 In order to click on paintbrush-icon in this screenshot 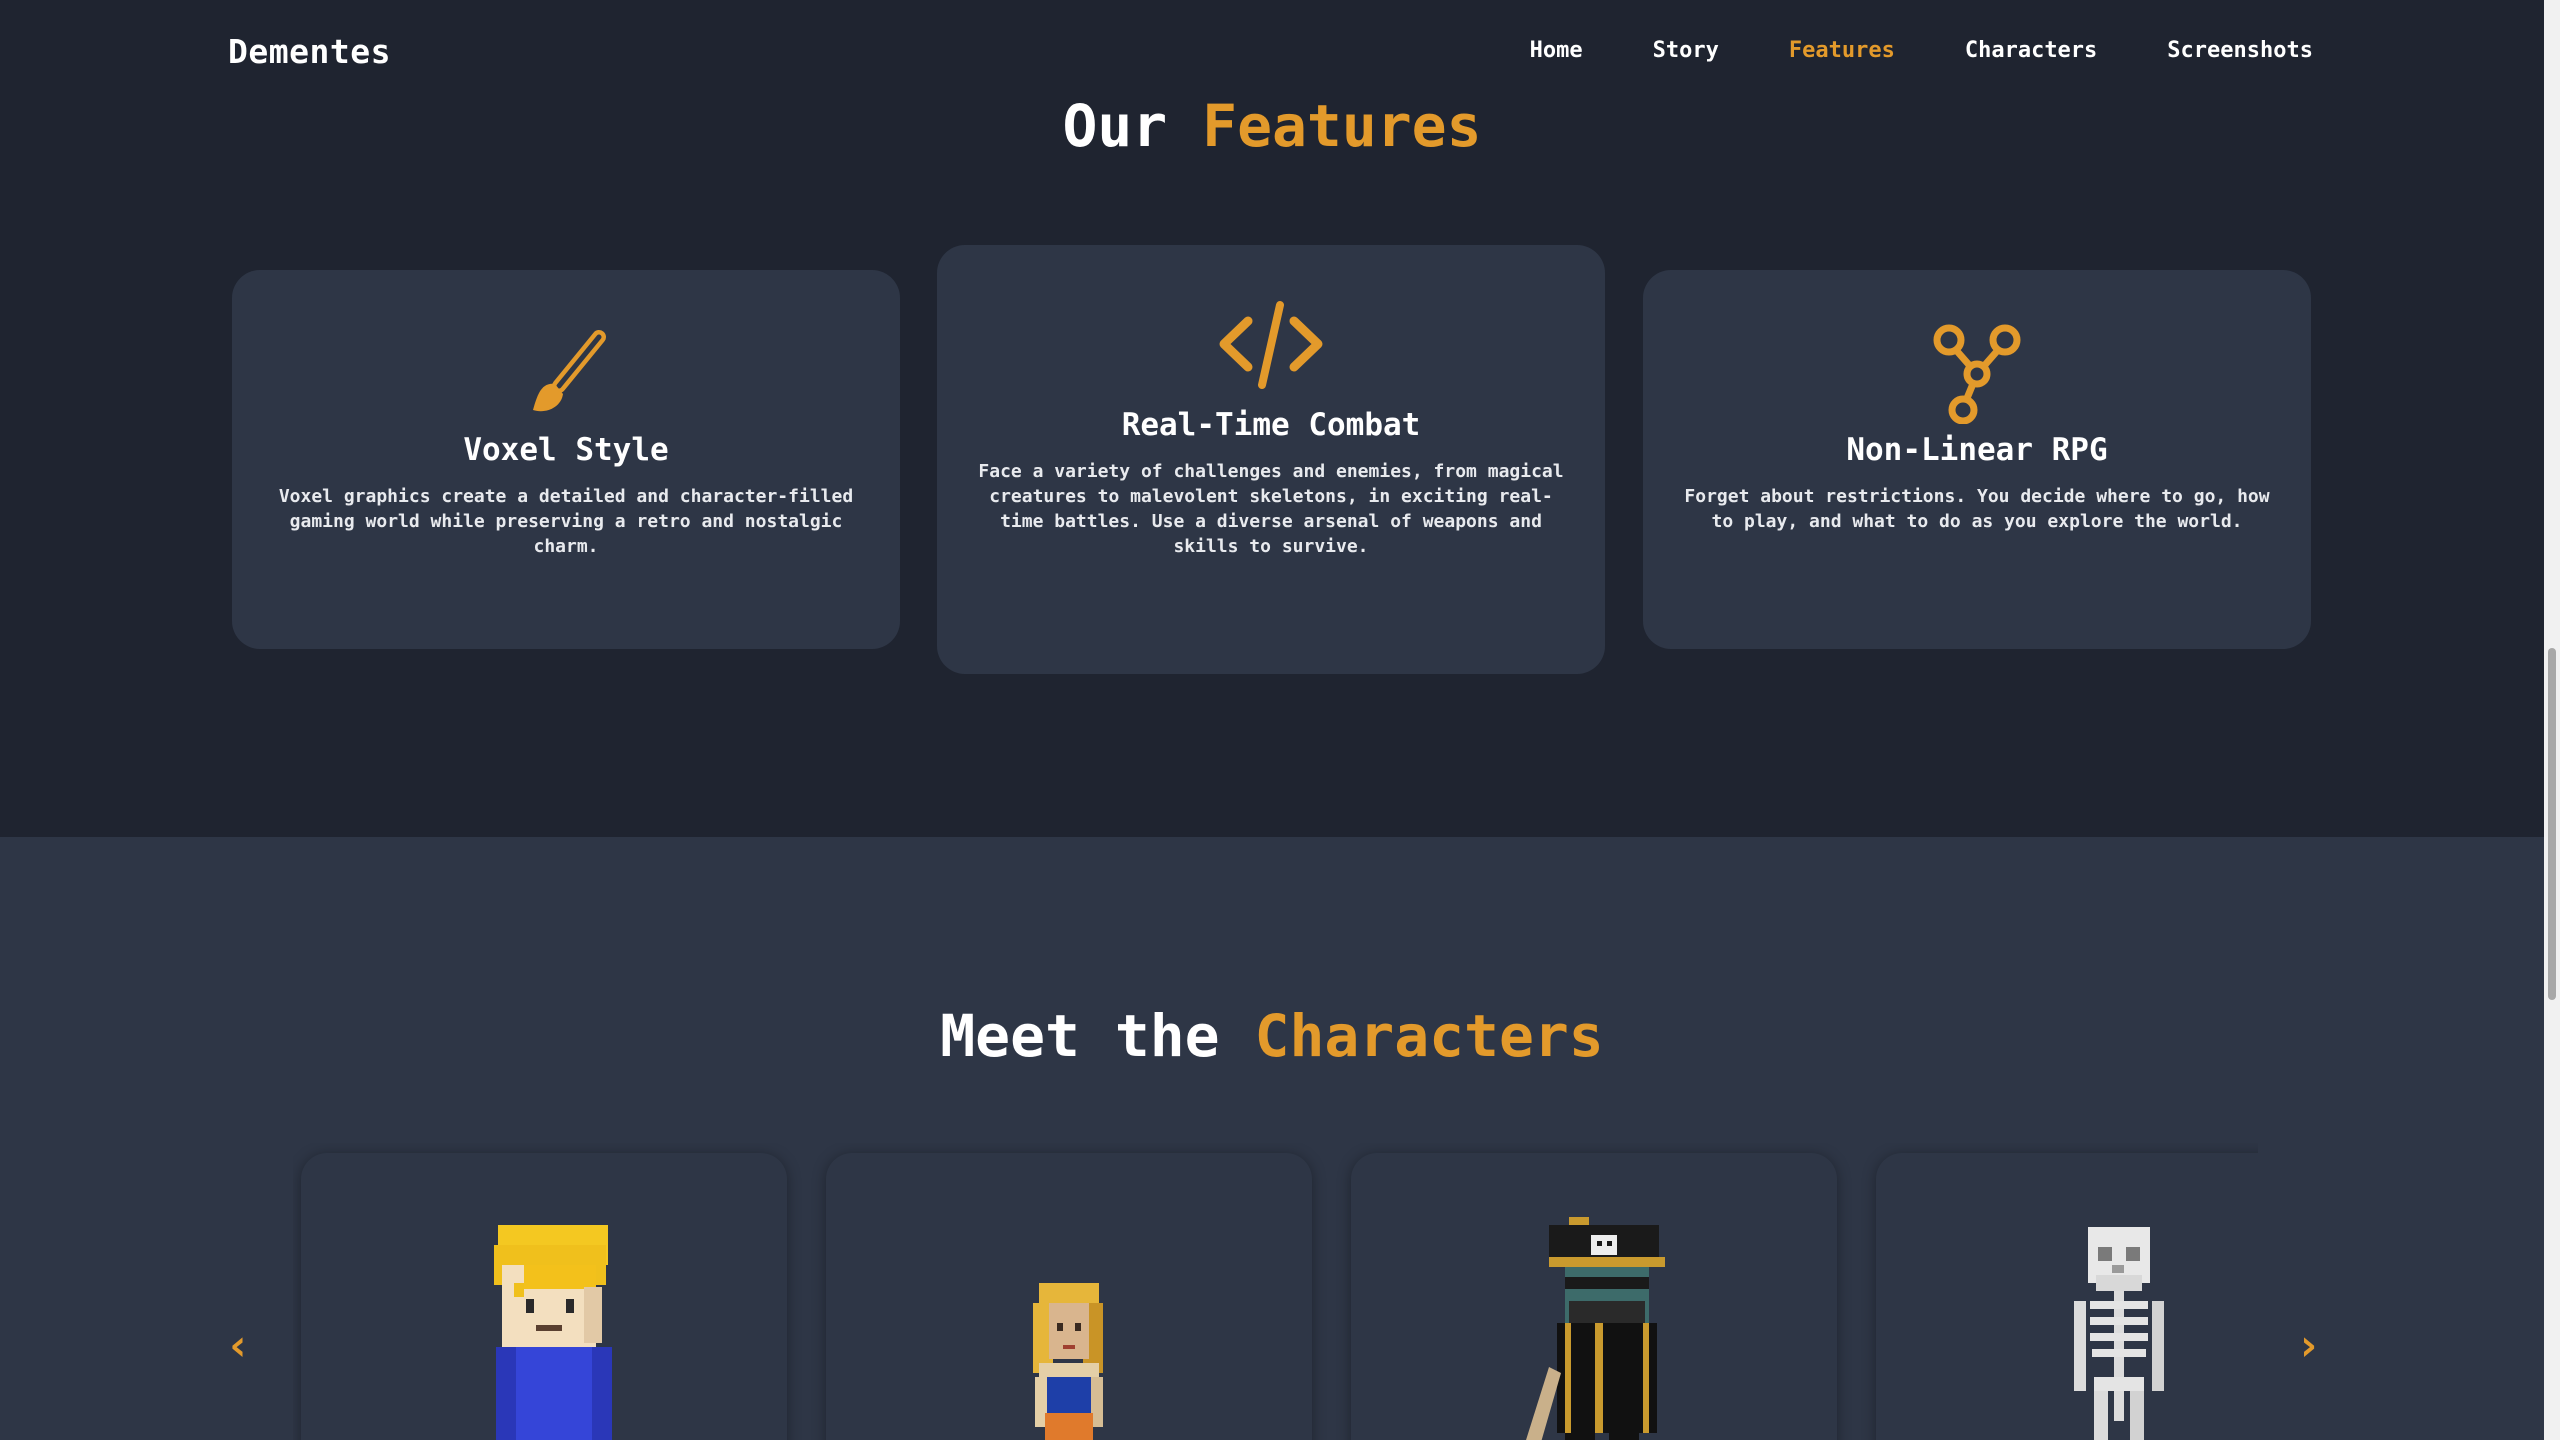, I will do `click(569, 371)`.